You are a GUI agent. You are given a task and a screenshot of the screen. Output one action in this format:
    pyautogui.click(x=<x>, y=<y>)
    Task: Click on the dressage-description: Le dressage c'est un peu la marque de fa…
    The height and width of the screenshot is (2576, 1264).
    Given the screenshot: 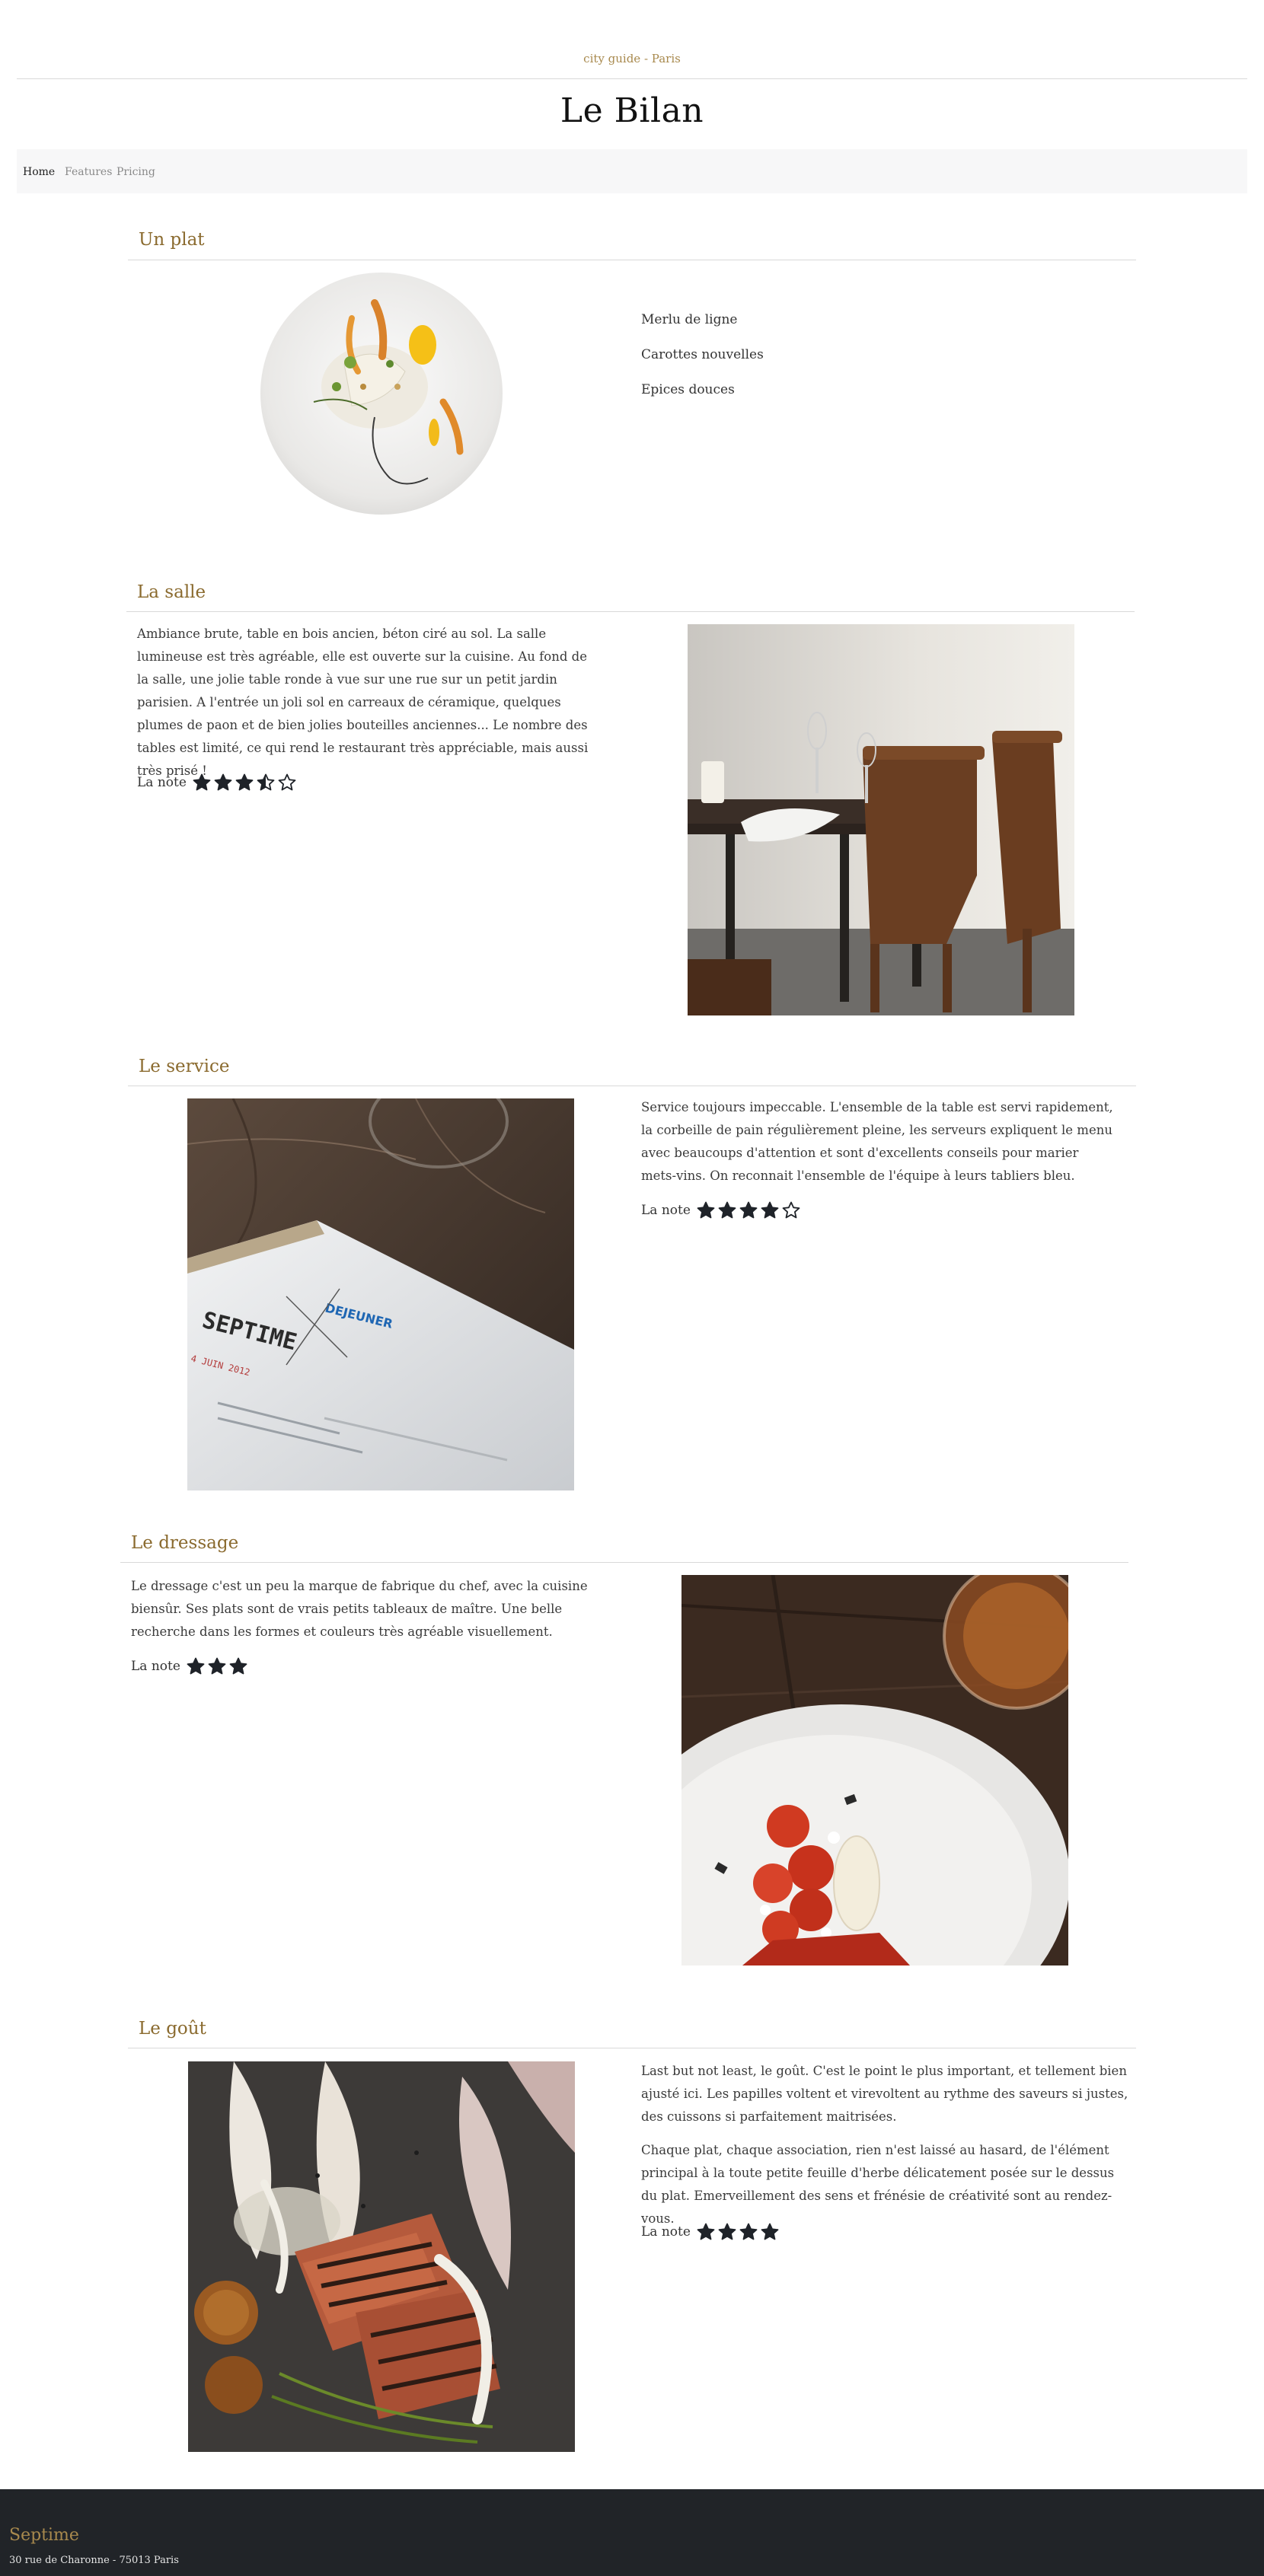 What is the action you would take?
    pyautogui.click(x=359, y=1609)
    